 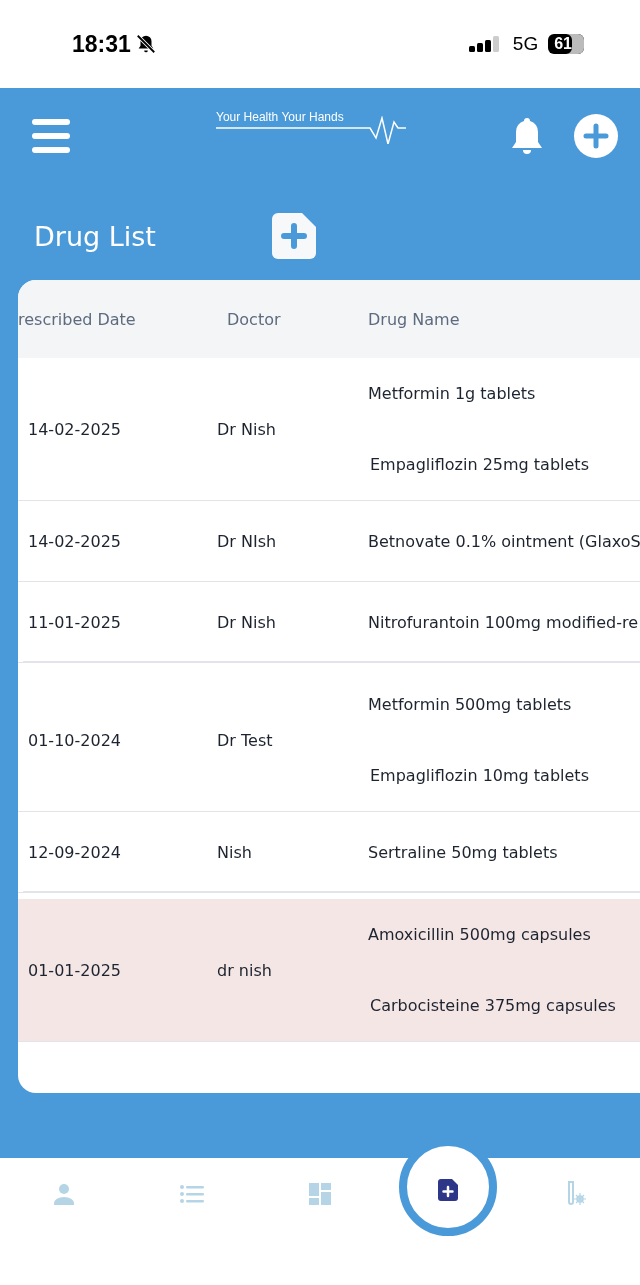 What do you see at coordinates (479, 934) in the screenshot?
I see `drug-name-cell-text: Amoxicillin 500mg capsules` at bounding box center [479, 934].